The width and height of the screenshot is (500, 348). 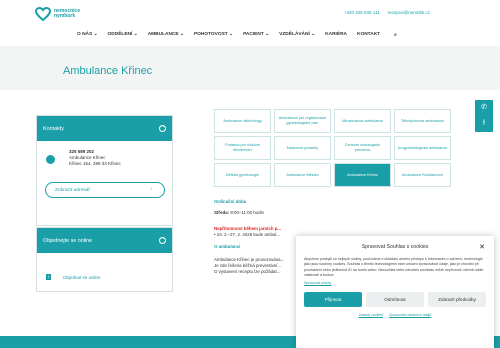 I want to click on tile-telovychovna: Tělovýchovná ambulance, so click(x=422, y=121).